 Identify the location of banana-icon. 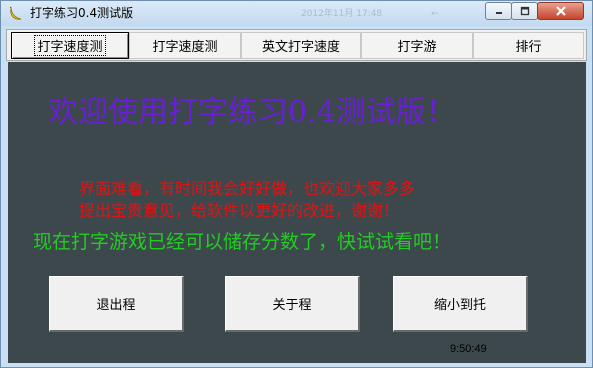
(15, 13).